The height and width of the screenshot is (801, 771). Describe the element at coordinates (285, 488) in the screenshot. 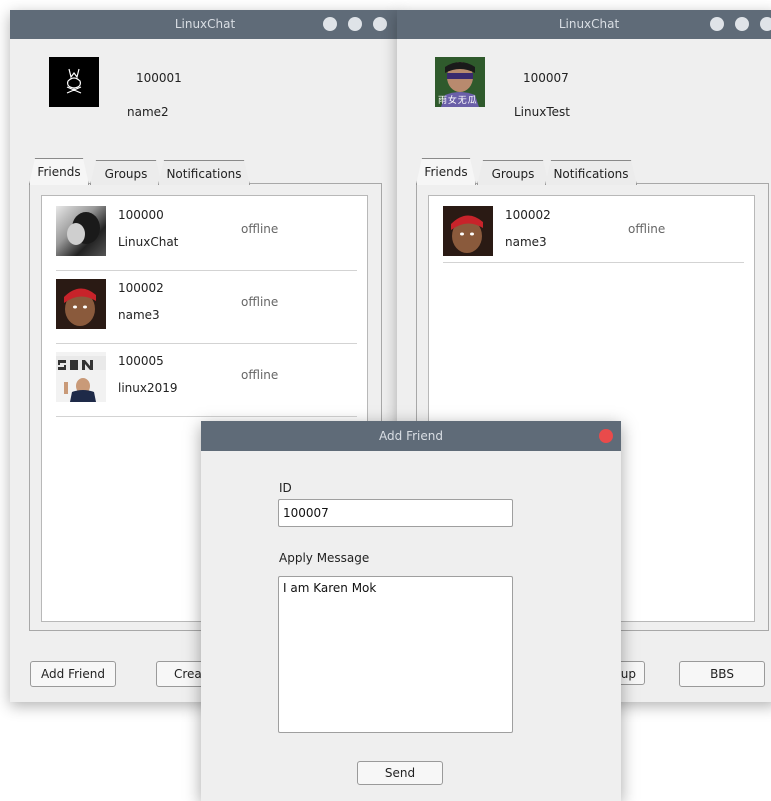

I see `id-label: ID` at that location.